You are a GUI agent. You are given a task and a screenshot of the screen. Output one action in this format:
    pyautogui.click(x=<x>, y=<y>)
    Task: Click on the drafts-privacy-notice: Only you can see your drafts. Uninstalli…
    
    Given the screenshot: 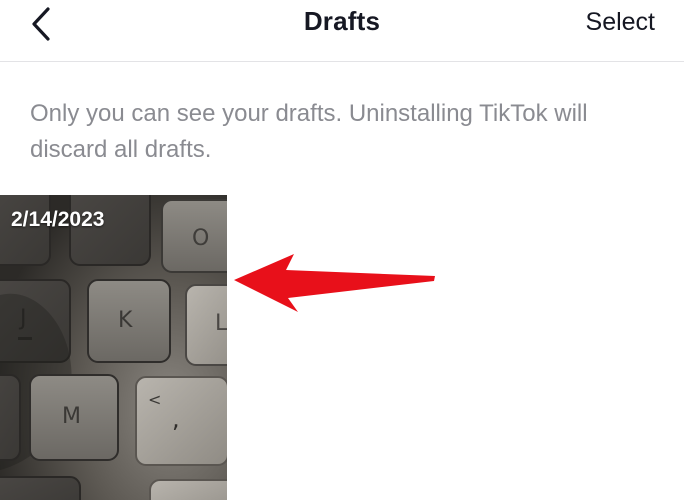 What is the action you would take?
    pyautogui.click(x=309, y=131)
    